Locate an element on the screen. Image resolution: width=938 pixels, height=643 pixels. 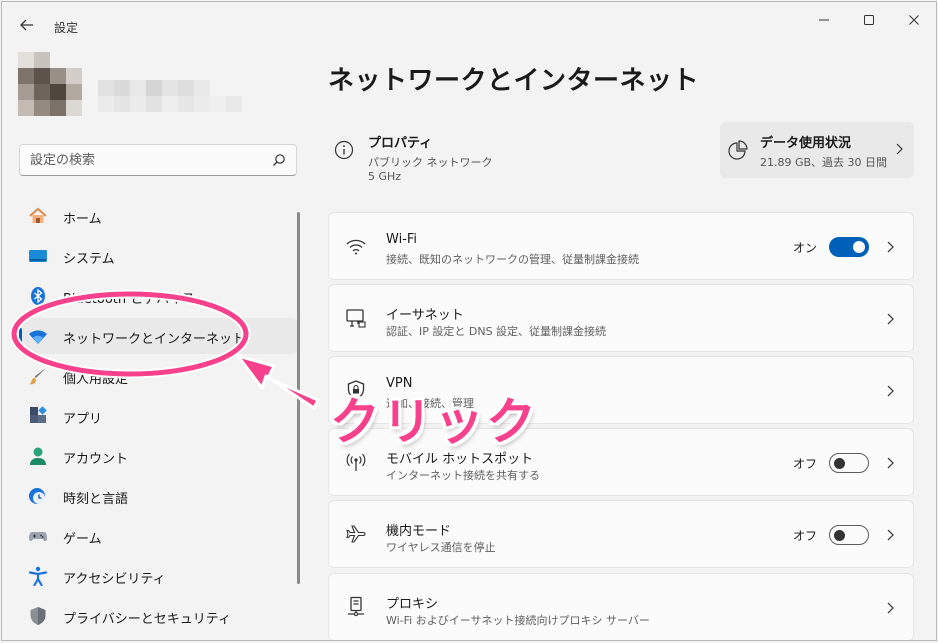
network-band: 5 GHz is located at coordinates (385, 176).